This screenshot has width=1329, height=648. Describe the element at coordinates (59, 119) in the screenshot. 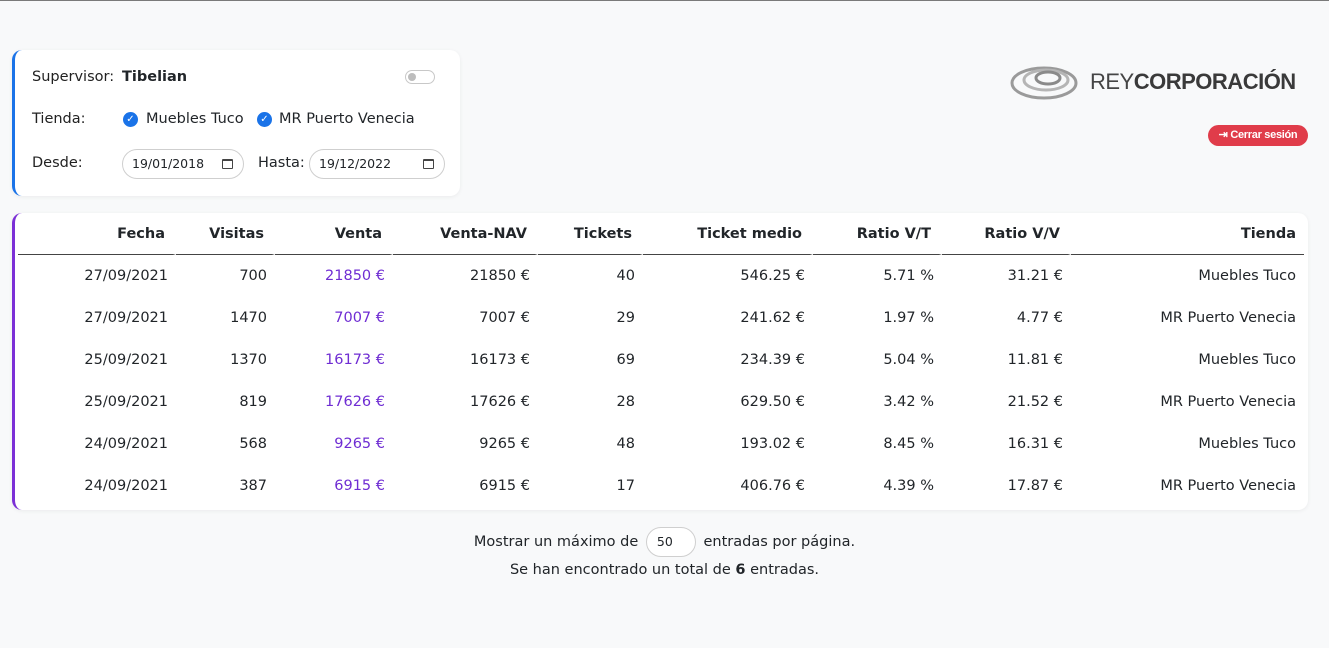

I see `tienda-label: Tienda:` at that location.